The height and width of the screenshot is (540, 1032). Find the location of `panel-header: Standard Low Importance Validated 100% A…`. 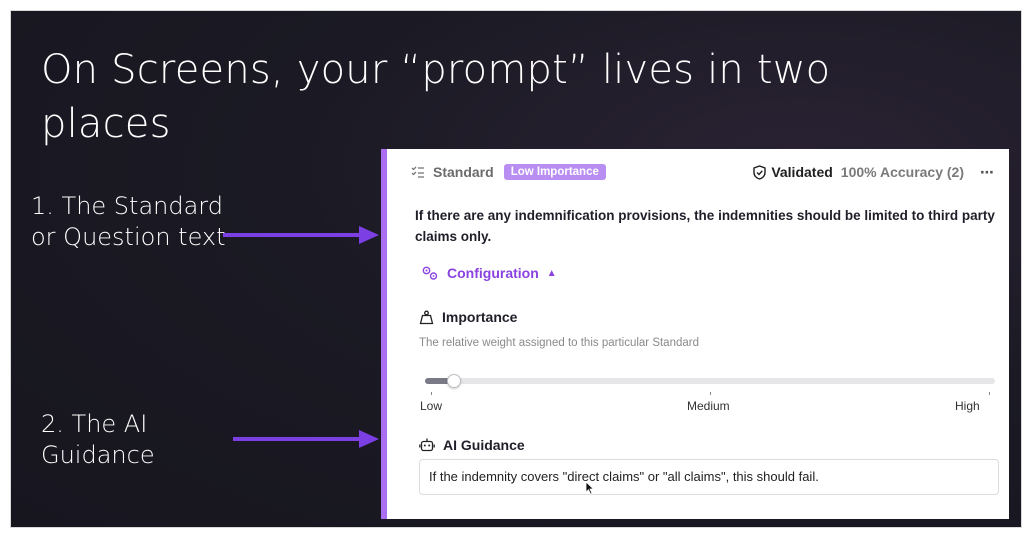

panel-header: Standard Low Importance Validated 100% A… is located at coordinates (703, 172).